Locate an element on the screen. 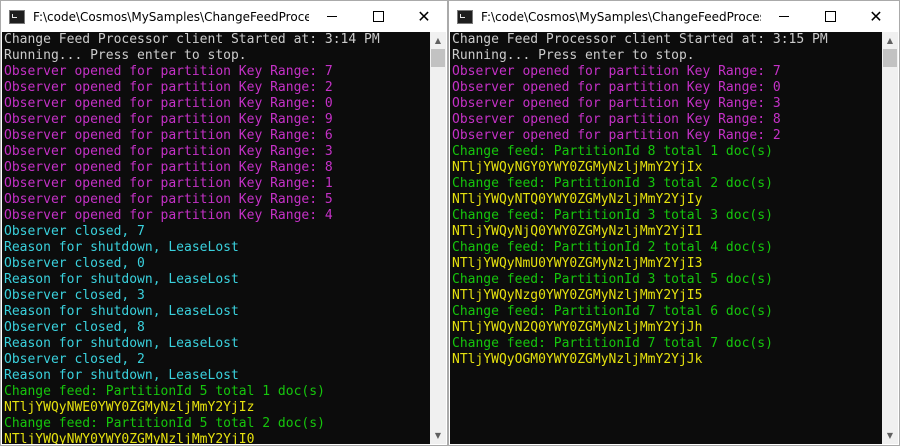 Image resolution: width=900 pixels, height=446 pixels. console-line: Observer closed, 3 is located at coordinates (74, 295).